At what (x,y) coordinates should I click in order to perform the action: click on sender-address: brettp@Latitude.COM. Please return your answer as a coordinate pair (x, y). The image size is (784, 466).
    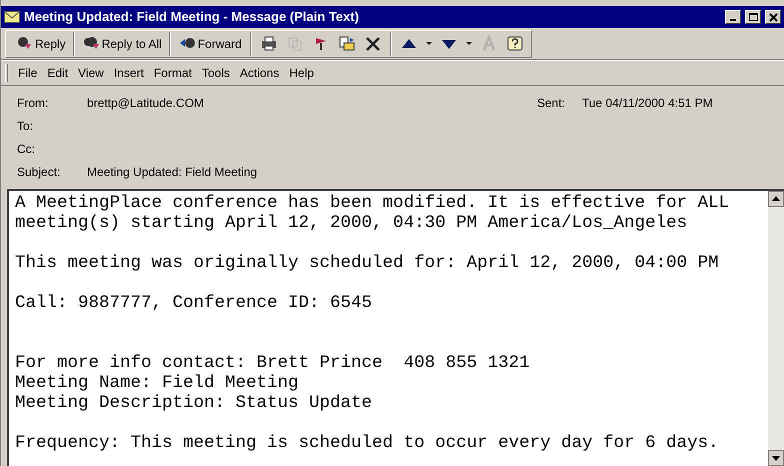
    Looking at the image, I should click on (146, 103).